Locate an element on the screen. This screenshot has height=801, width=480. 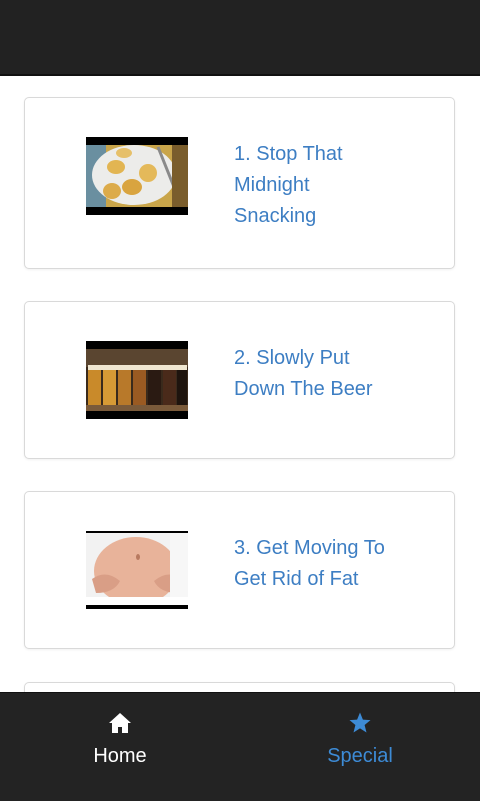
list-item is located at coordinates (239, 687).